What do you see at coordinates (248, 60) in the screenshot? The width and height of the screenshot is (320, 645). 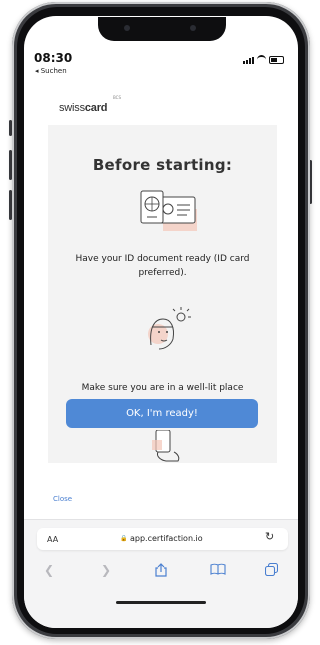 I see `signal-icon` at bounding box center [248, 60].